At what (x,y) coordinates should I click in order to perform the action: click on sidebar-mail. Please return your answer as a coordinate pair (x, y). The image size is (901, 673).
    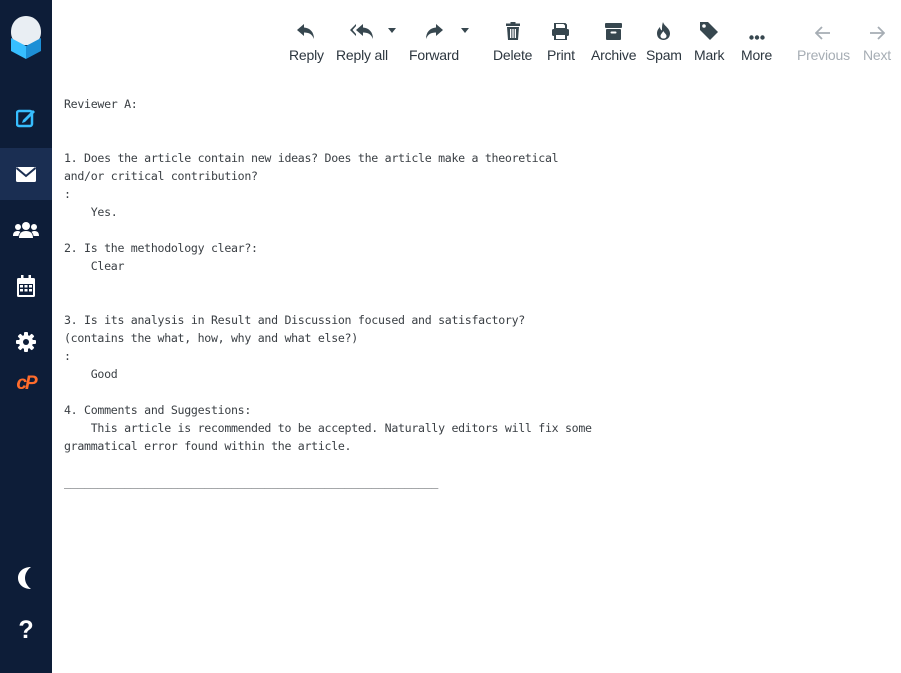
    Looking at the image, I should click on (26, 174).